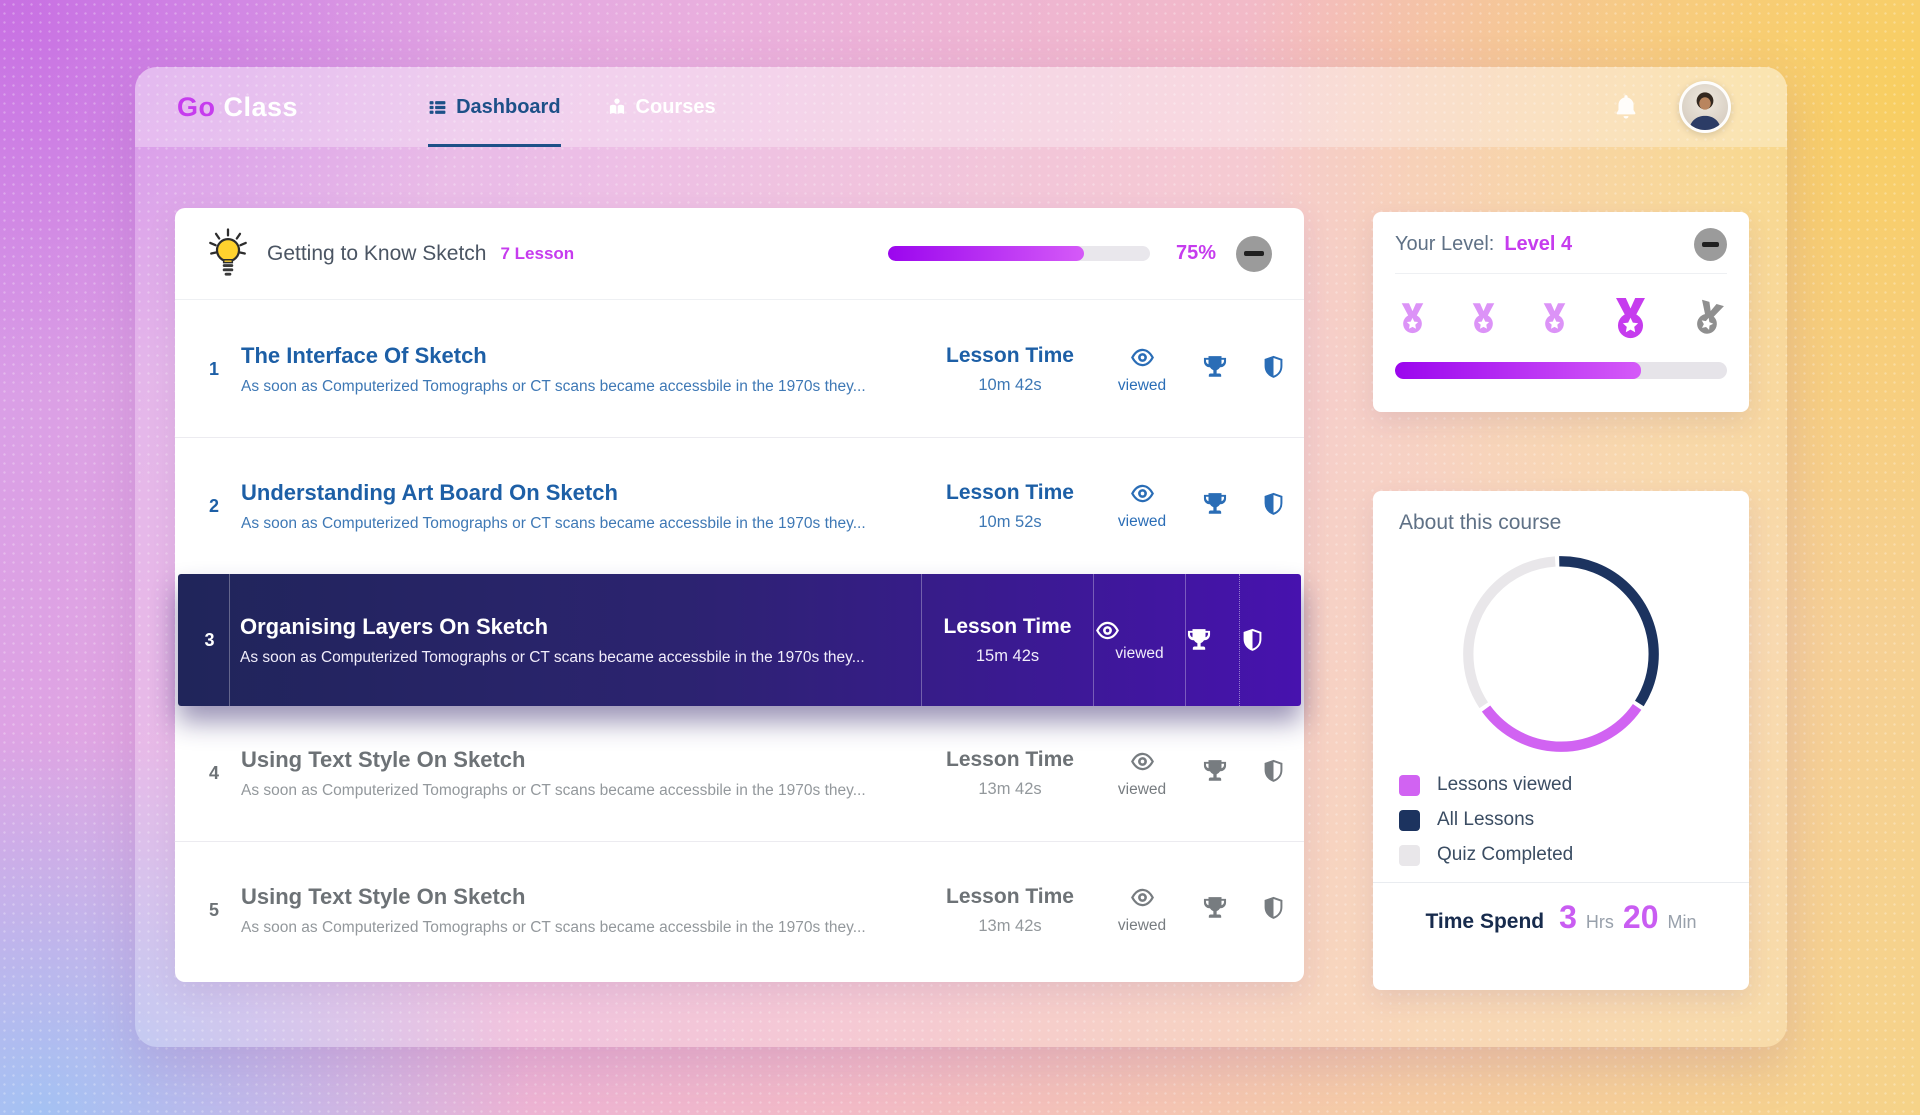  Describe the element at coordinates (739, 254) in the screenshot. I see `course-header: Getting to Know Sketch 7 Lesson 75%` at that location.